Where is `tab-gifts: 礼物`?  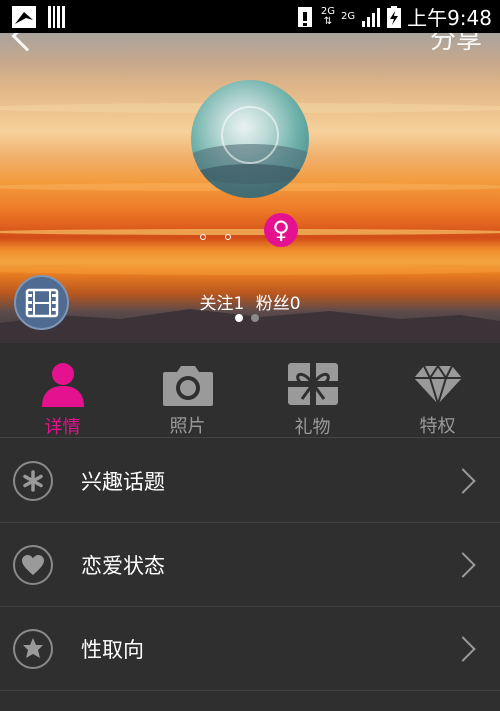
tab-gifts: 礼物 is located at coordinates (312, 390).